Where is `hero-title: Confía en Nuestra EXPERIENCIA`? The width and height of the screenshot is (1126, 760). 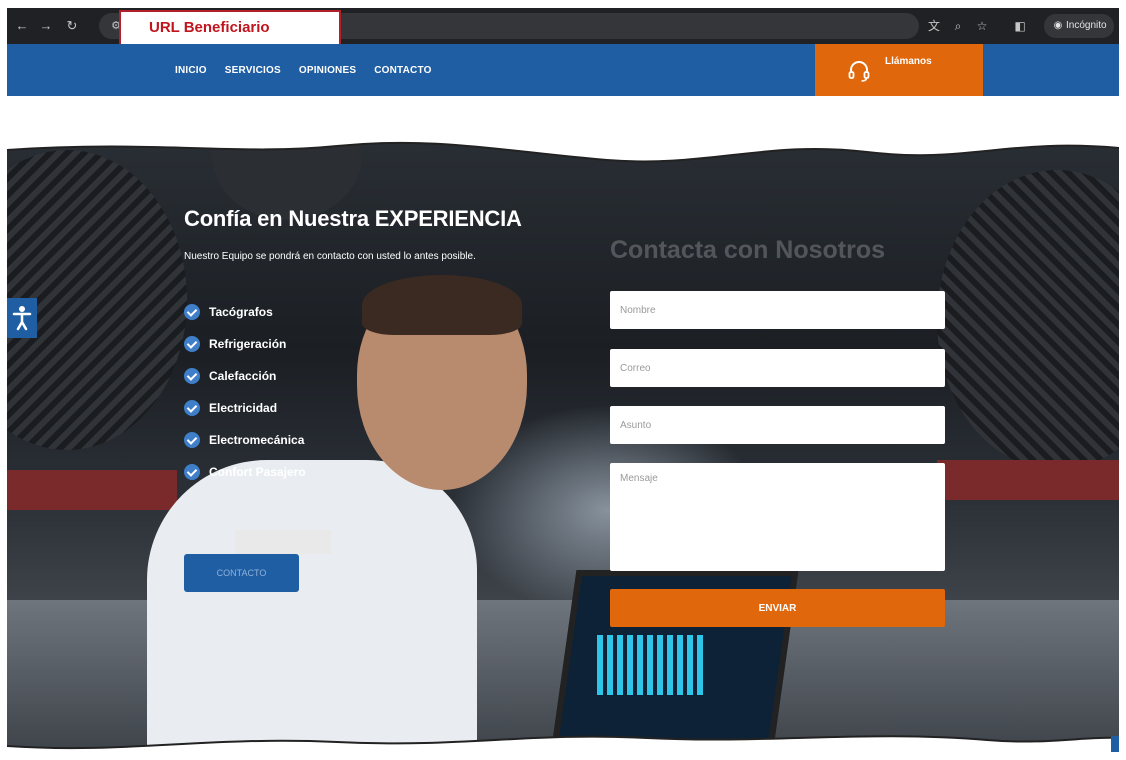 hero-title: Confía en Nuestra EXPERIENCIA is located at coordinates (353, 218).